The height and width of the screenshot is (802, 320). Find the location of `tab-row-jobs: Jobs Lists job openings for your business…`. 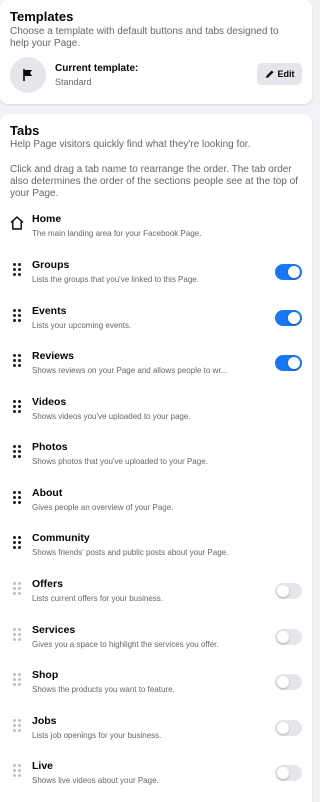

tab-row-jobs: Jobs Lists job openings for your business… is located at coordinates (156, 733).